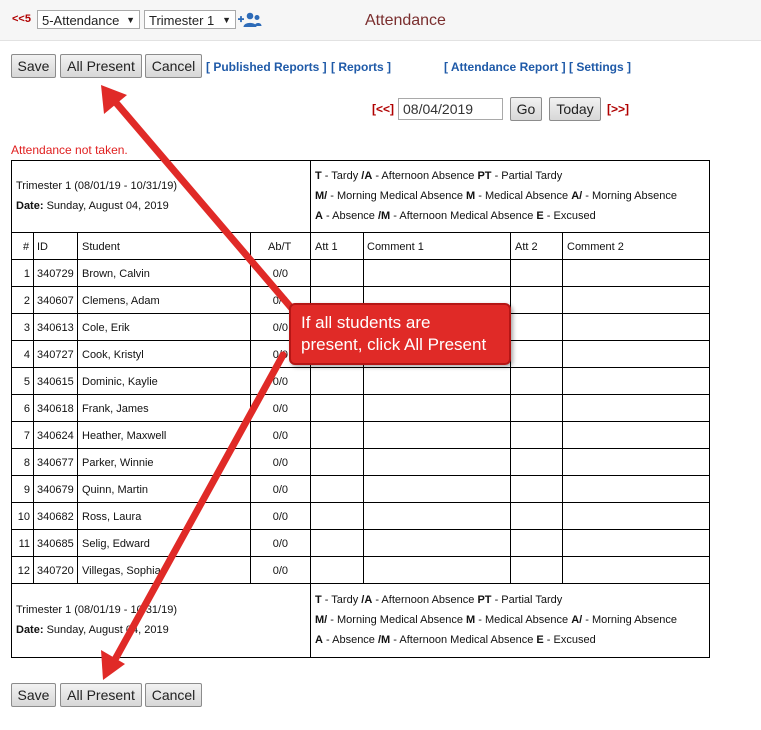  I want to click on arrow-to-top-button, so click(206, 208).